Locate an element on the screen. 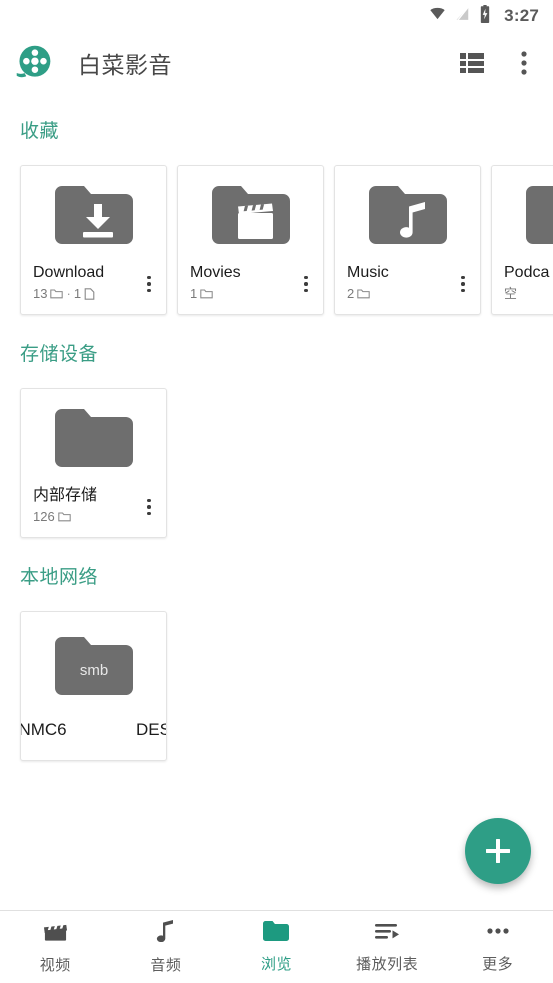 The image size is (553, 983). clapperboard-icon is located at coordinates (55, 933).